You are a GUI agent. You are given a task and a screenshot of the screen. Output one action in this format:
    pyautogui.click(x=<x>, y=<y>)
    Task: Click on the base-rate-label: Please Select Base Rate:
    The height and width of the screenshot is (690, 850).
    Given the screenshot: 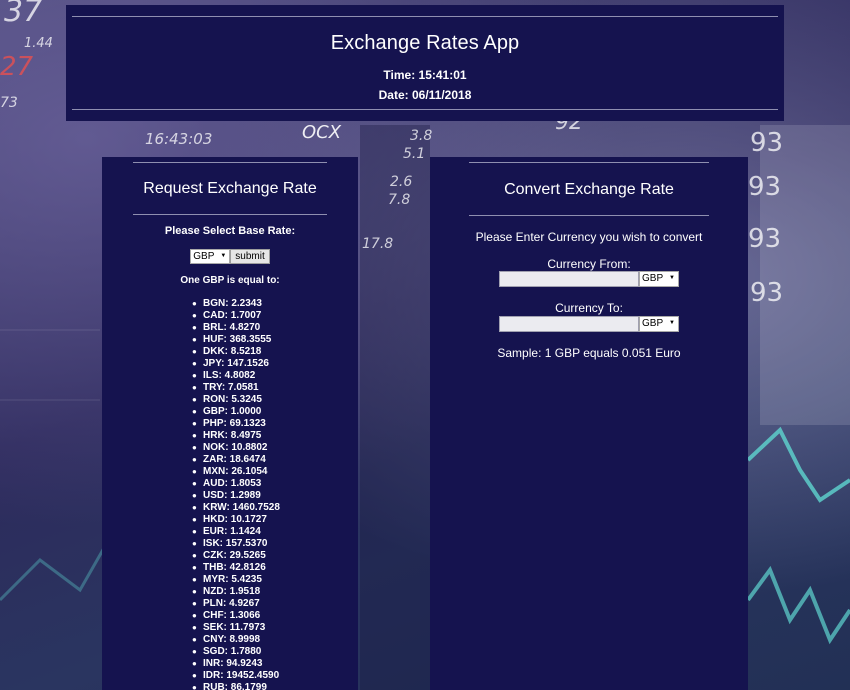 What is the action you would take?
    pyautogui.click(x=230, y=231)
    